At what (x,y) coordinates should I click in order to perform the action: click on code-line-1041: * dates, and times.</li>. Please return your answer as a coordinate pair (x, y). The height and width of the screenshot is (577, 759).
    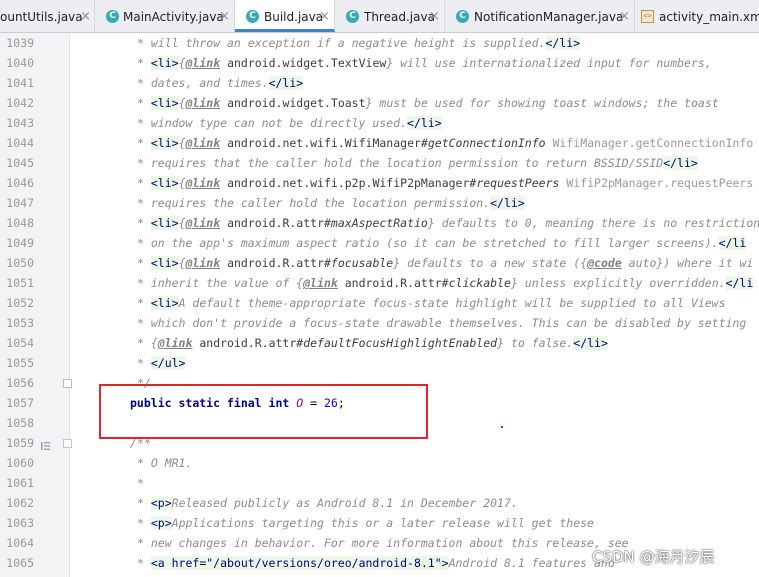
    Looking at the image, I should click on (220, 83).